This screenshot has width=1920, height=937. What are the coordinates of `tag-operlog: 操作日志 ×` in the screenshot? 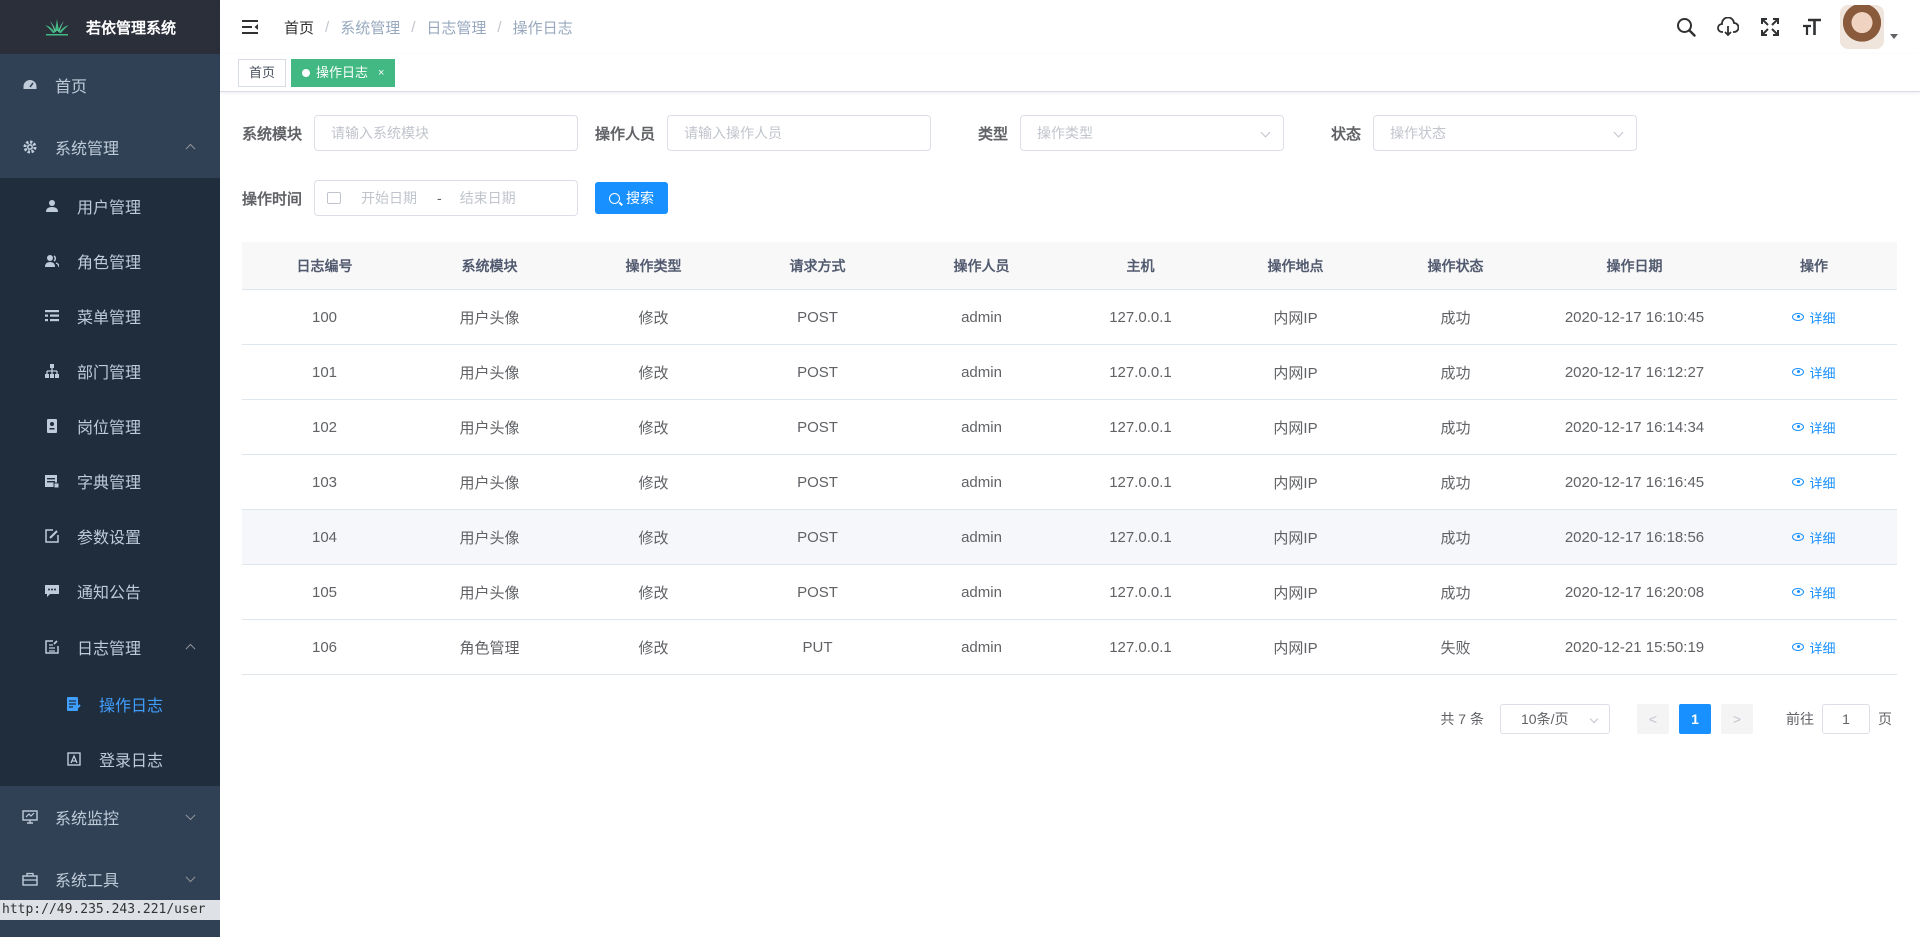 It's located at (343, 72).